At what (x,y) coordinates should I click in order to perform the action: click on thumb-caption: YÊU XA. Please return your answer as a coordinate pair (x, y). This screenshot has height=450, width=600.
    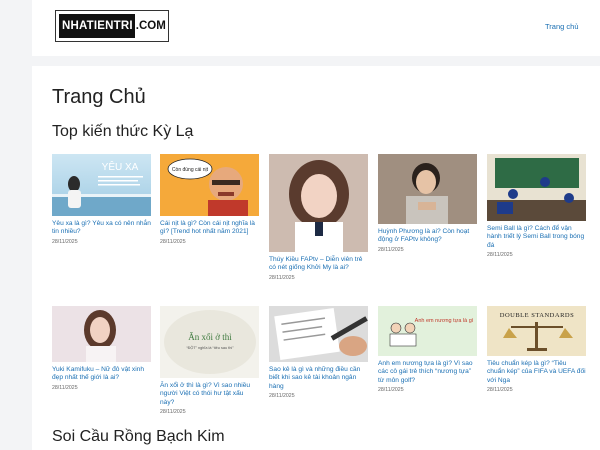
    Looking at the image, I should click on (120, 166).